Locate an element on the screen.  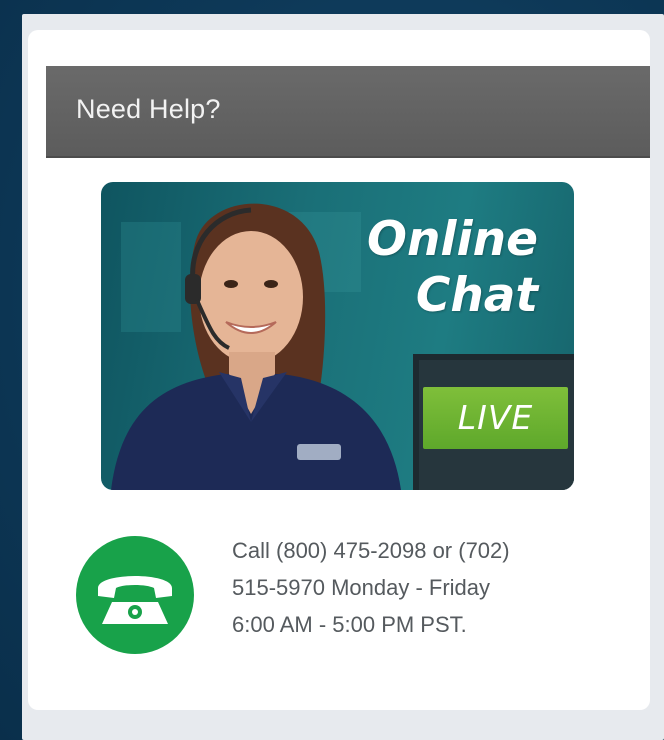
panel-title: Need Help? is located at coordinates (148, 109).